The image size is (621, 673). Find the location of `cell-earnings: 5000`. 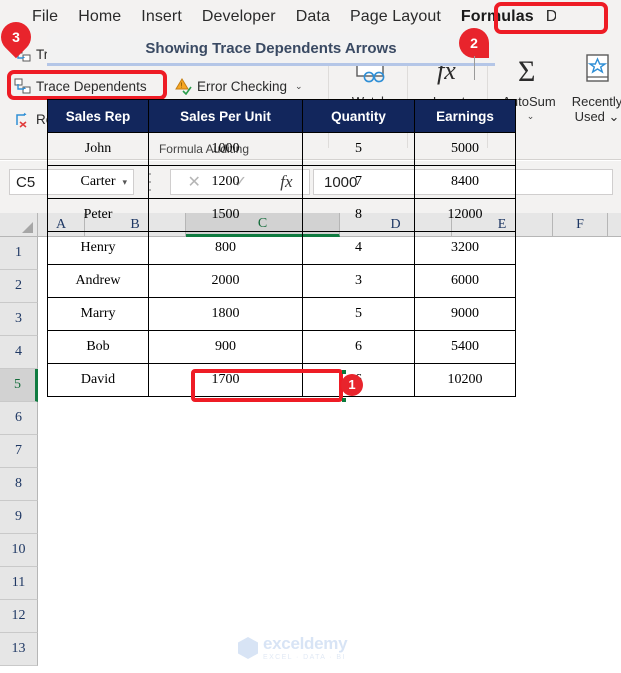

cell-earnings: 5000 is located at coordinates (465, 149).